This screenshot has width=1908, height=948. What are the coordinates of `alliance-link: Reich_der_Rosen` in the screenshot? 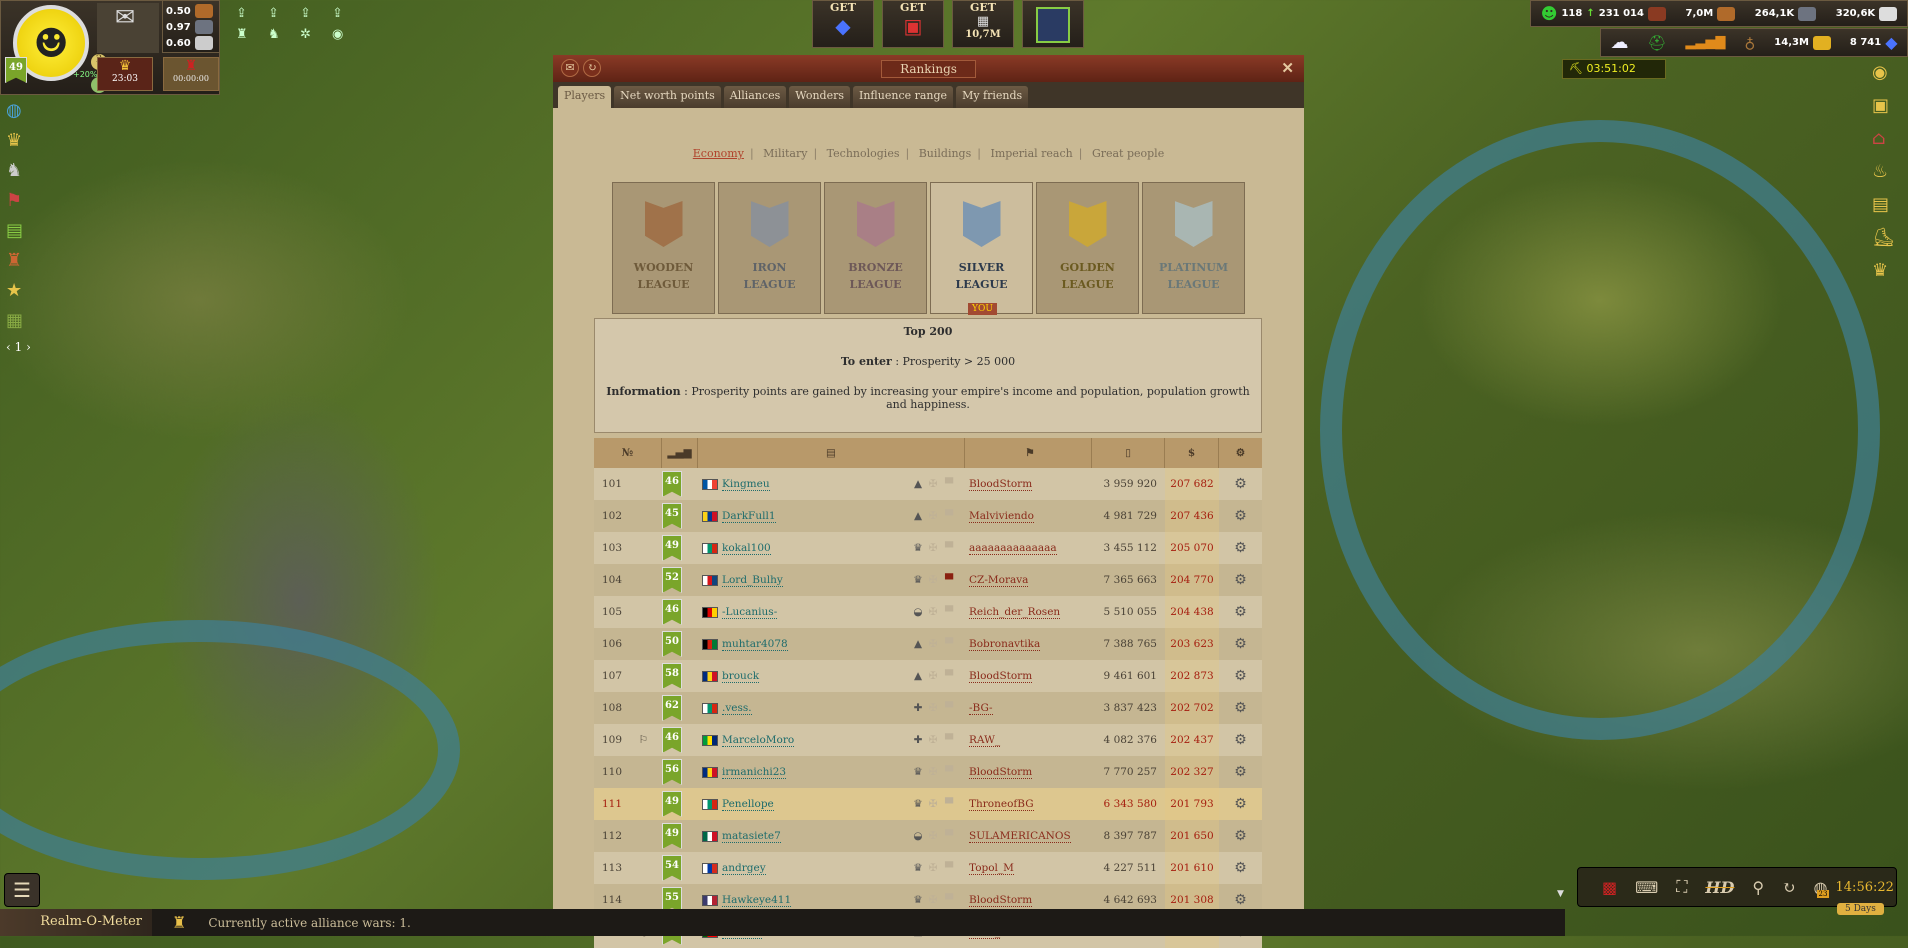 It's located at (1015, 612).